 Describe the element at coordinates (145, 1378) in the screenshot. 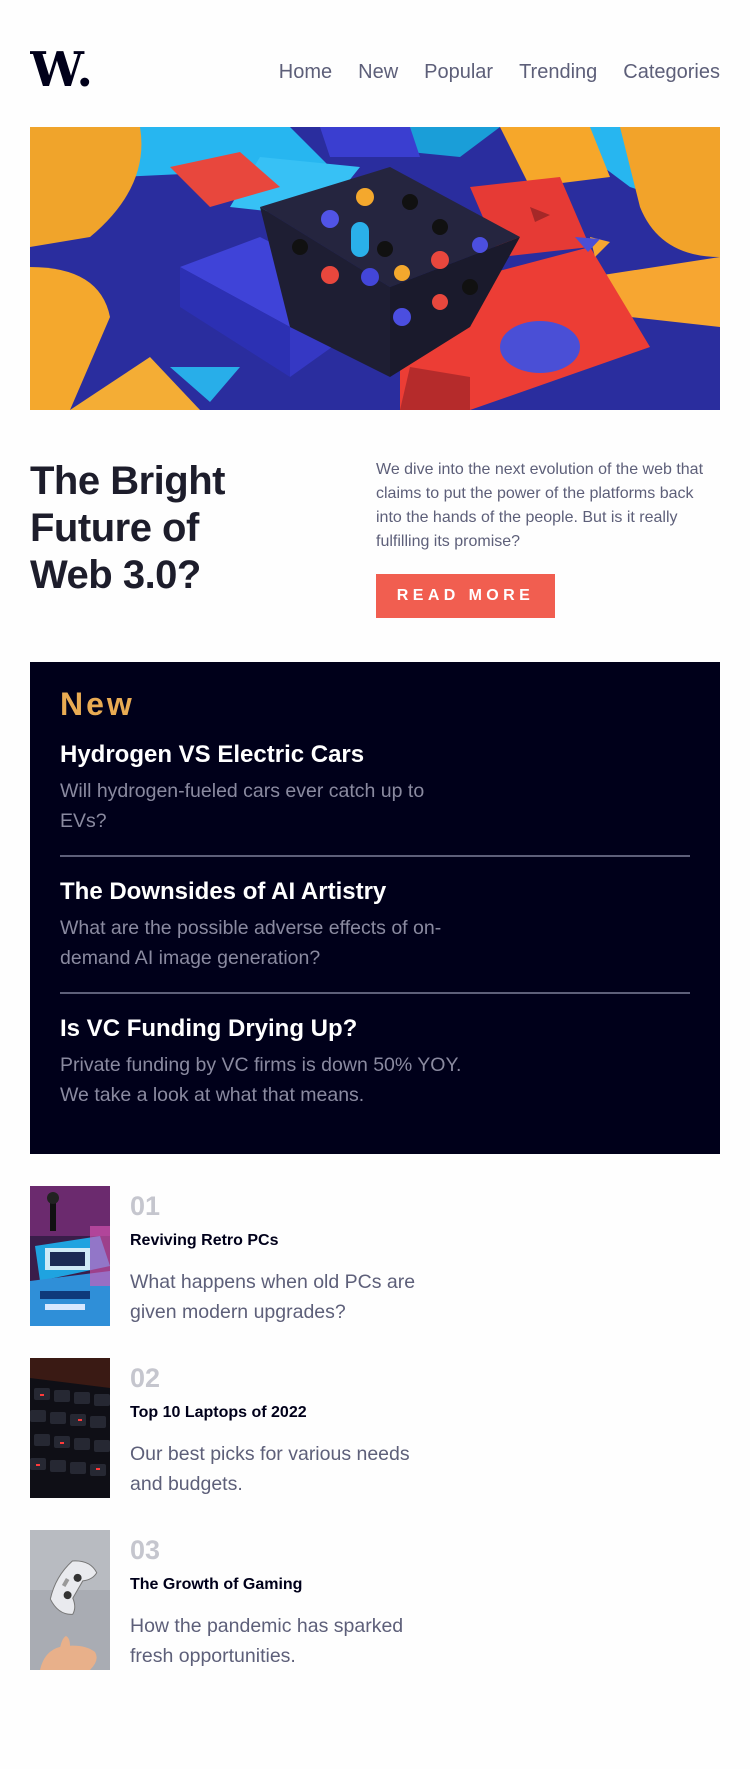

I see `article-number: 02` at that location.